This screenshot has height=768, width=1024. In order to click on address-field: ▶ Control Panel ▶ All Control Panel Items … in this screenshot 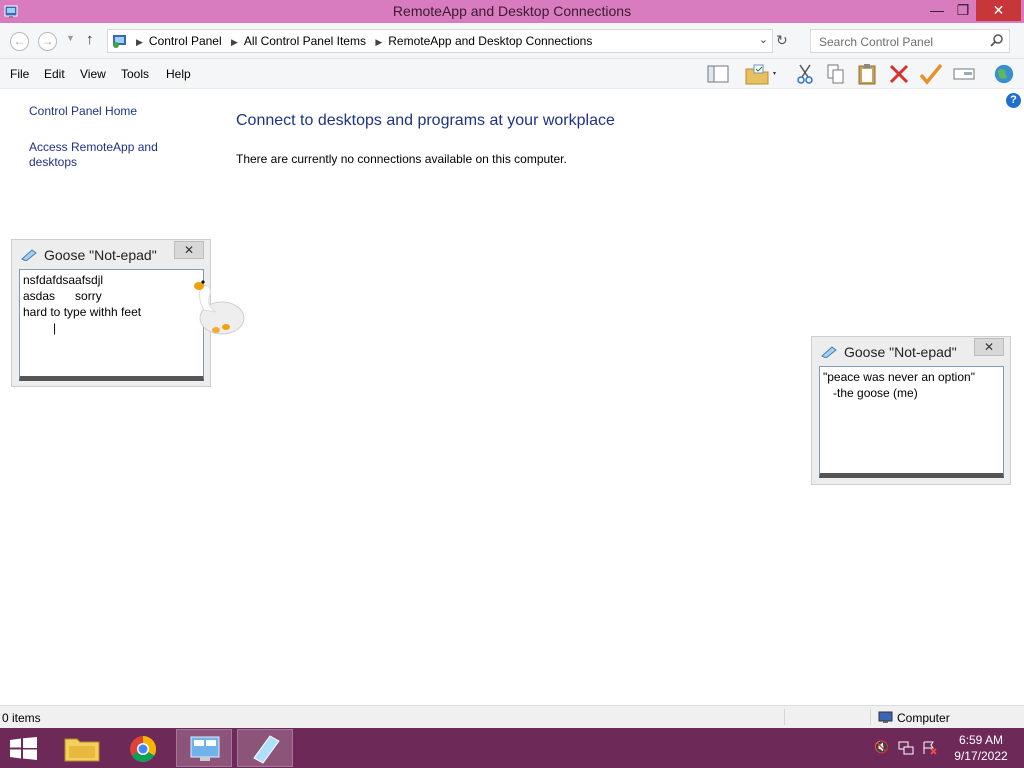, I will do `click(440, 41)`.